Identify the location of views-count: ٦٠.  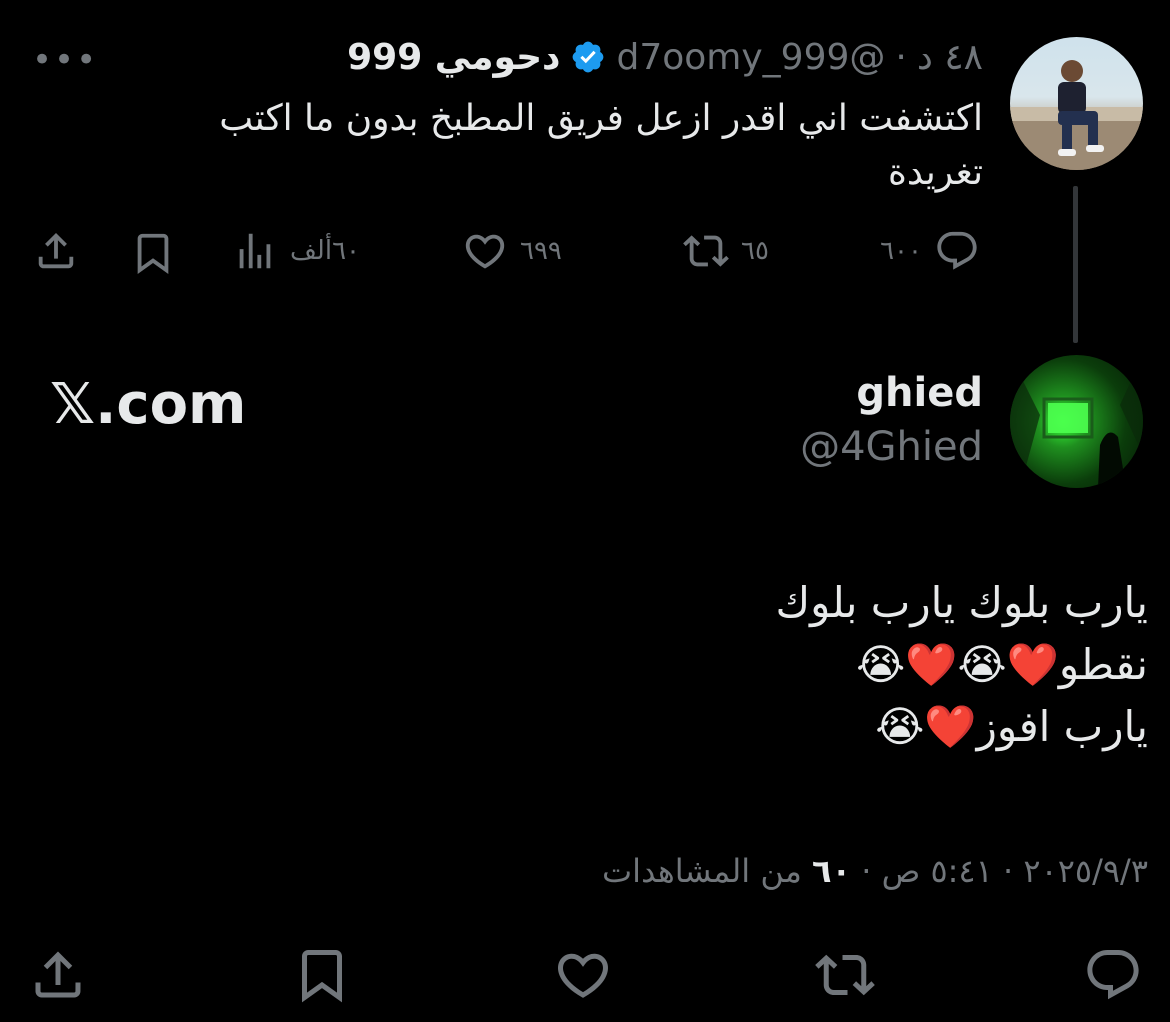
(832, 871).